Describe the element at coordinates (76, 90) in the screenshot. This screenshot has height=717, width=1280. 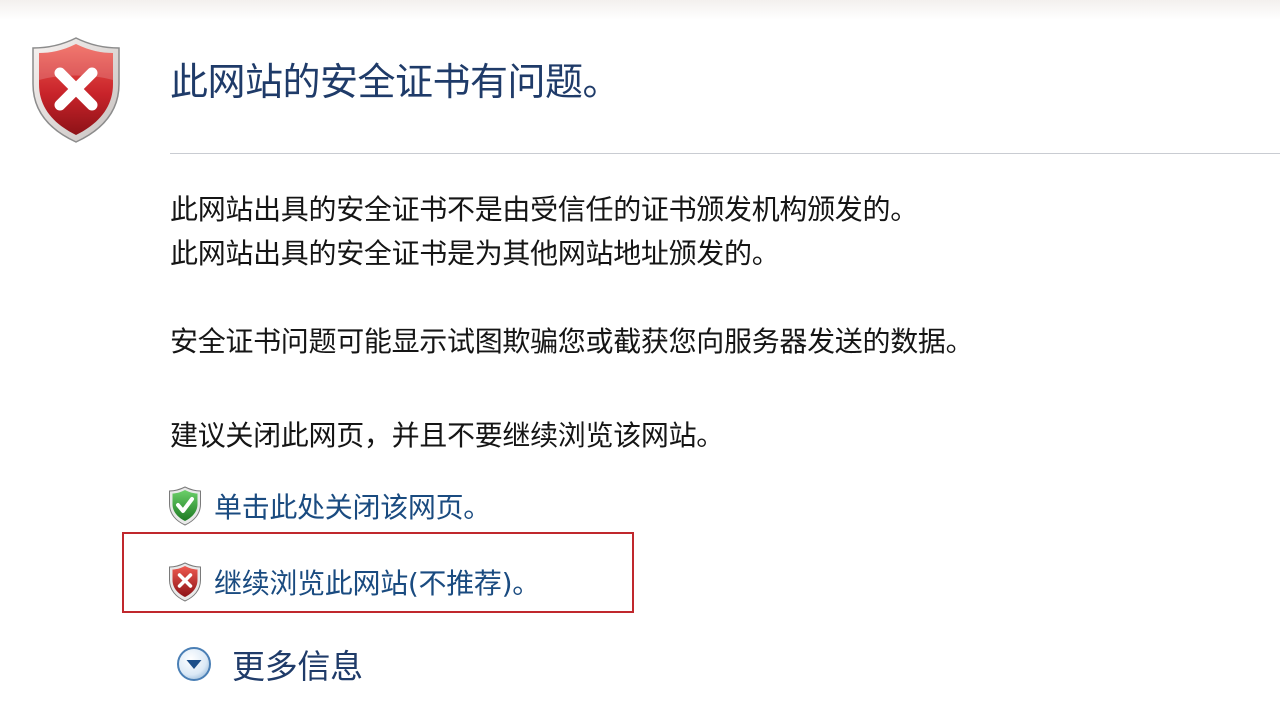
I see `error-shield-icon` at that location.